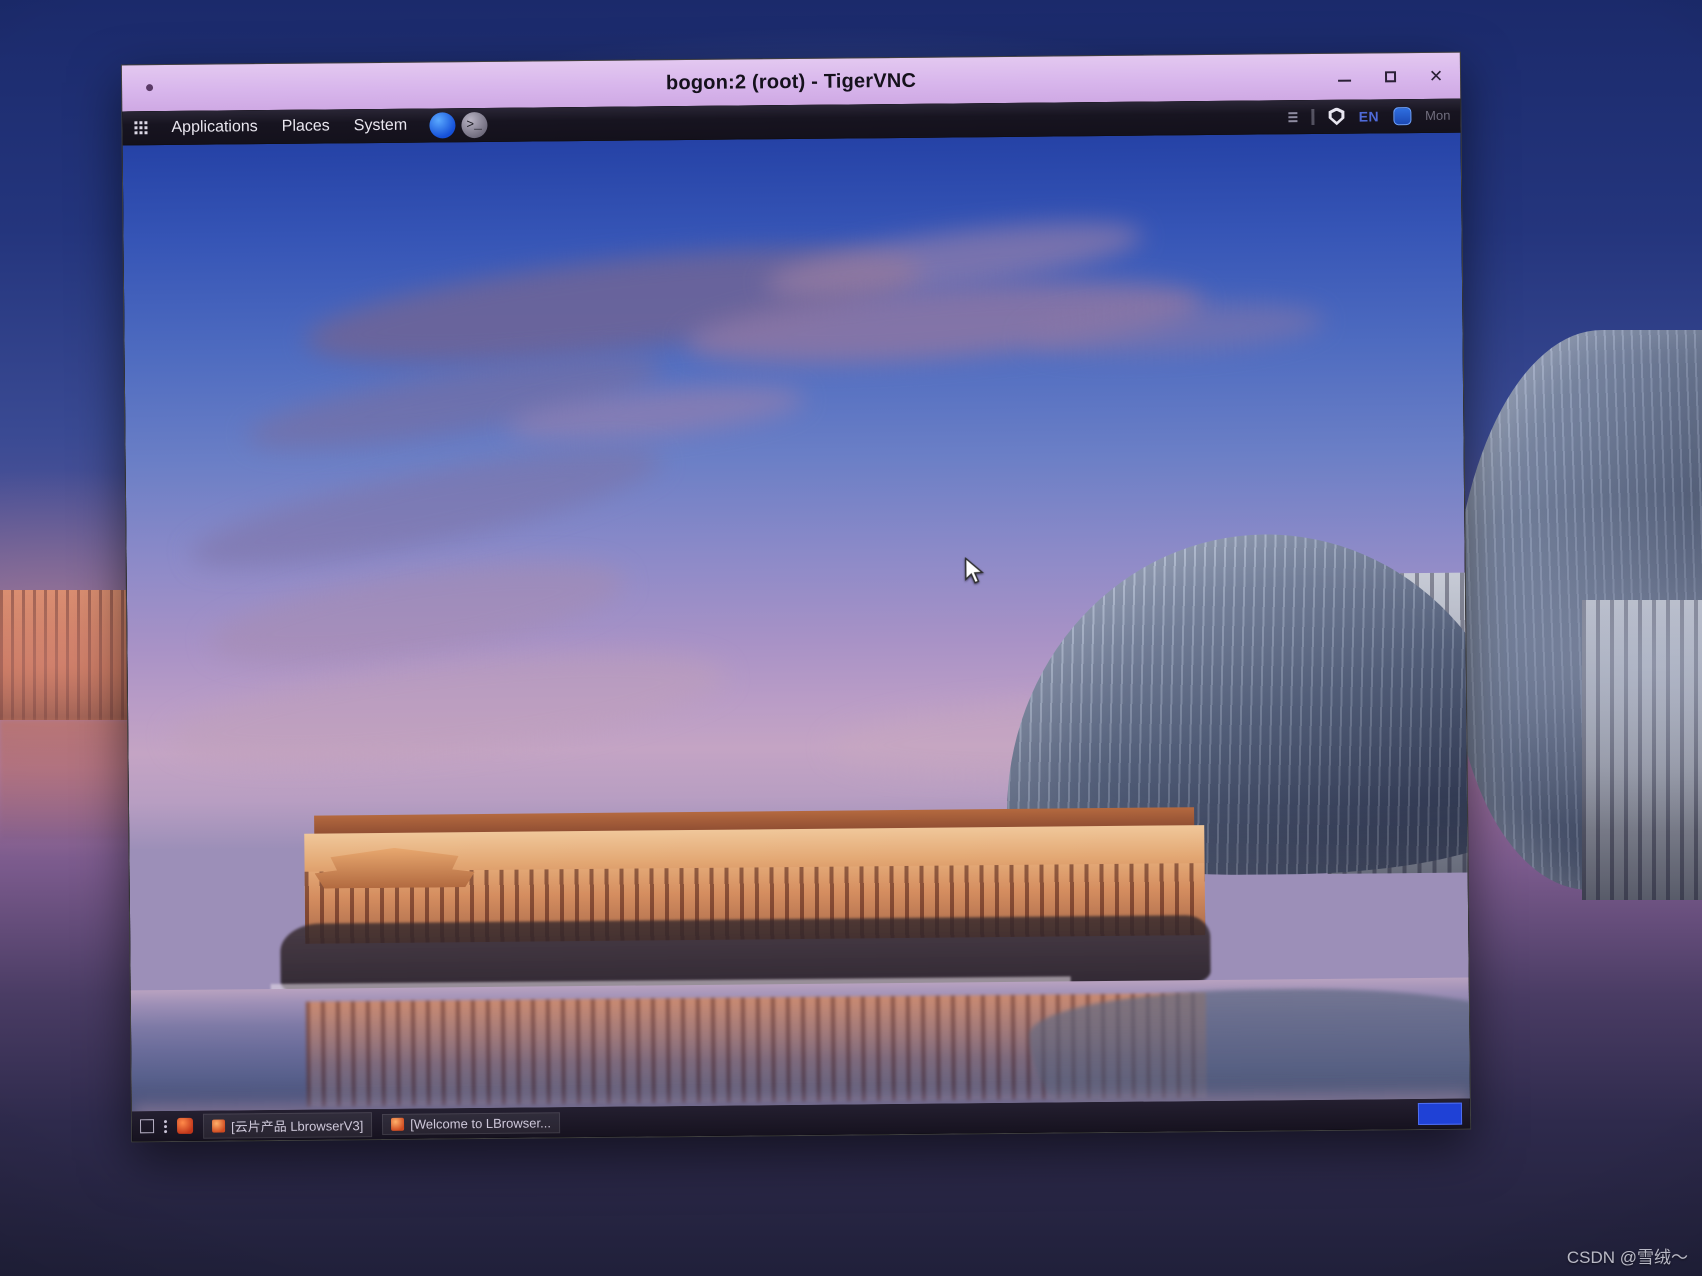 The height and width of the screenshot is (1276, 1702). What do you see at coordinates (442, 124) in the screenshot?
I see `browser-launcher-icon` at bounding box center [442, 124].